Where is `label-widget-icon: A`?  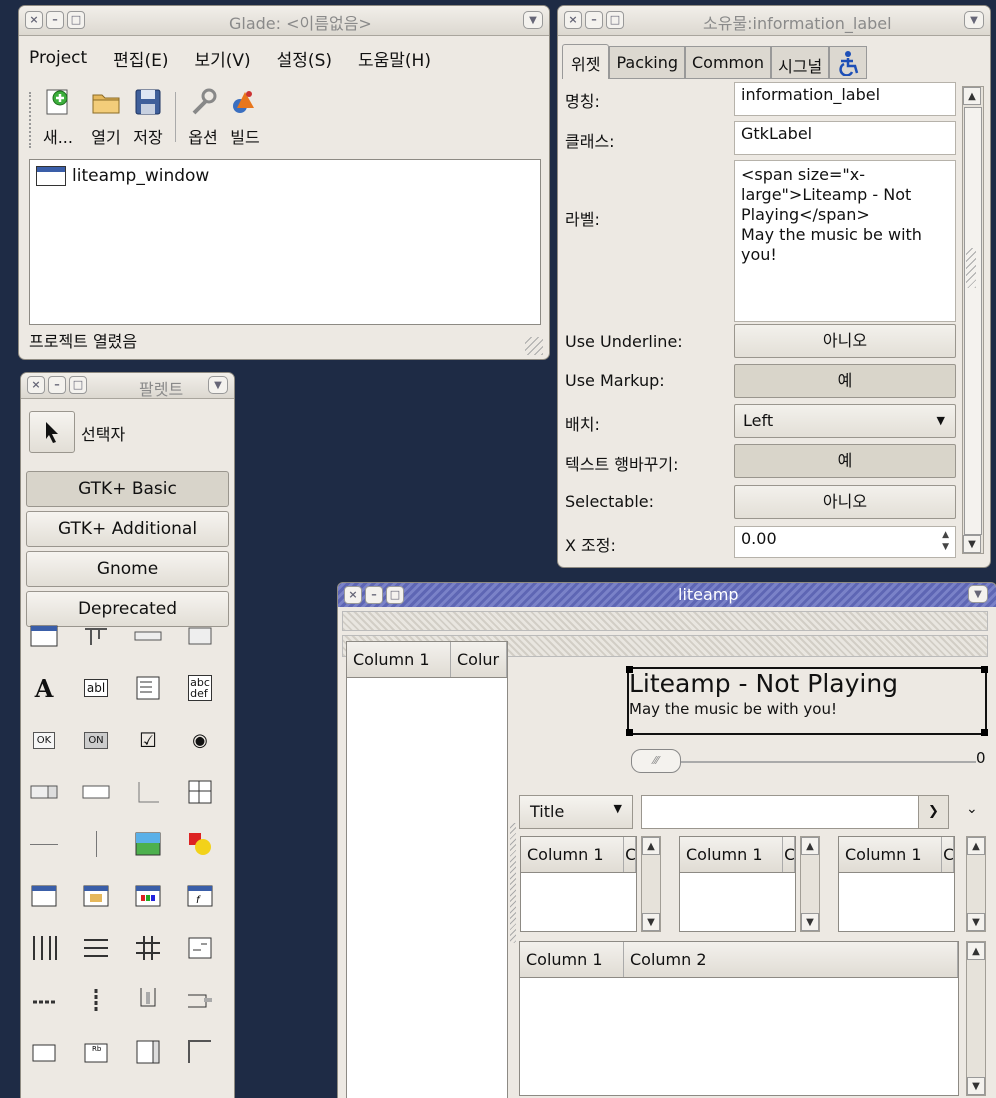
label-widget-icon: A is located at coordinates (44, 688).